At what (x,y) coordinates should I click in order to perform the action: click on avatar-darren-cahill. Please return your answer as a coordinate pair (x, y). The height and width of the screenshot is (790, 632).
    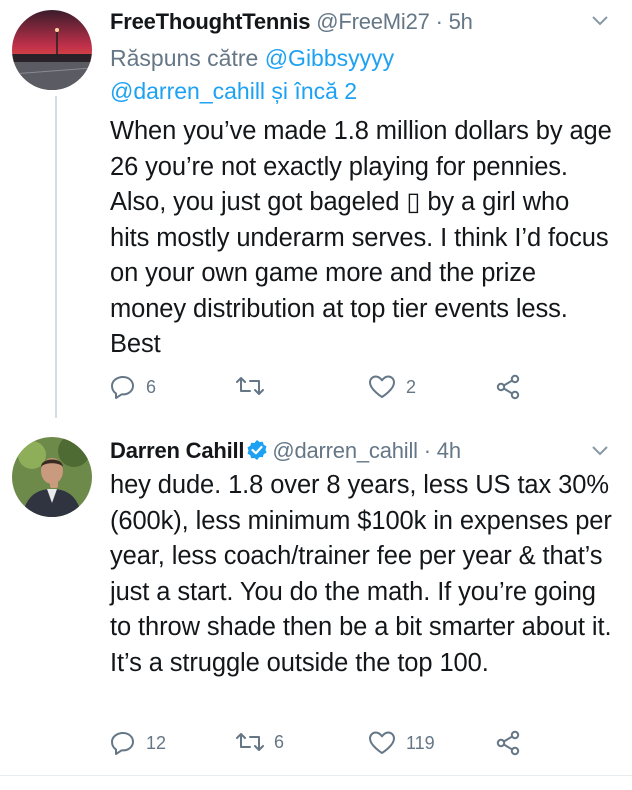
    Looking at the image, I should click on (52, 477).